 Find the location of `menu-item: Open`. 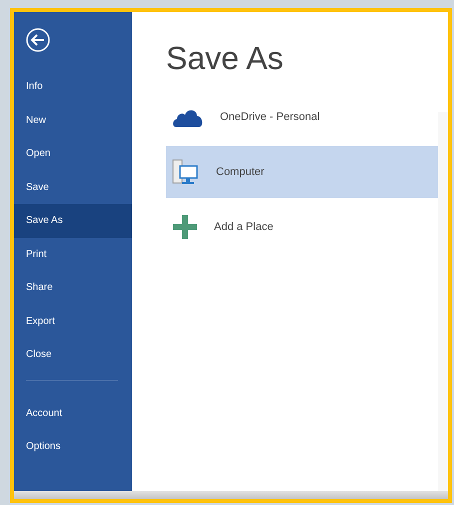

menu-item: Open is located at coordinates (73, 153).